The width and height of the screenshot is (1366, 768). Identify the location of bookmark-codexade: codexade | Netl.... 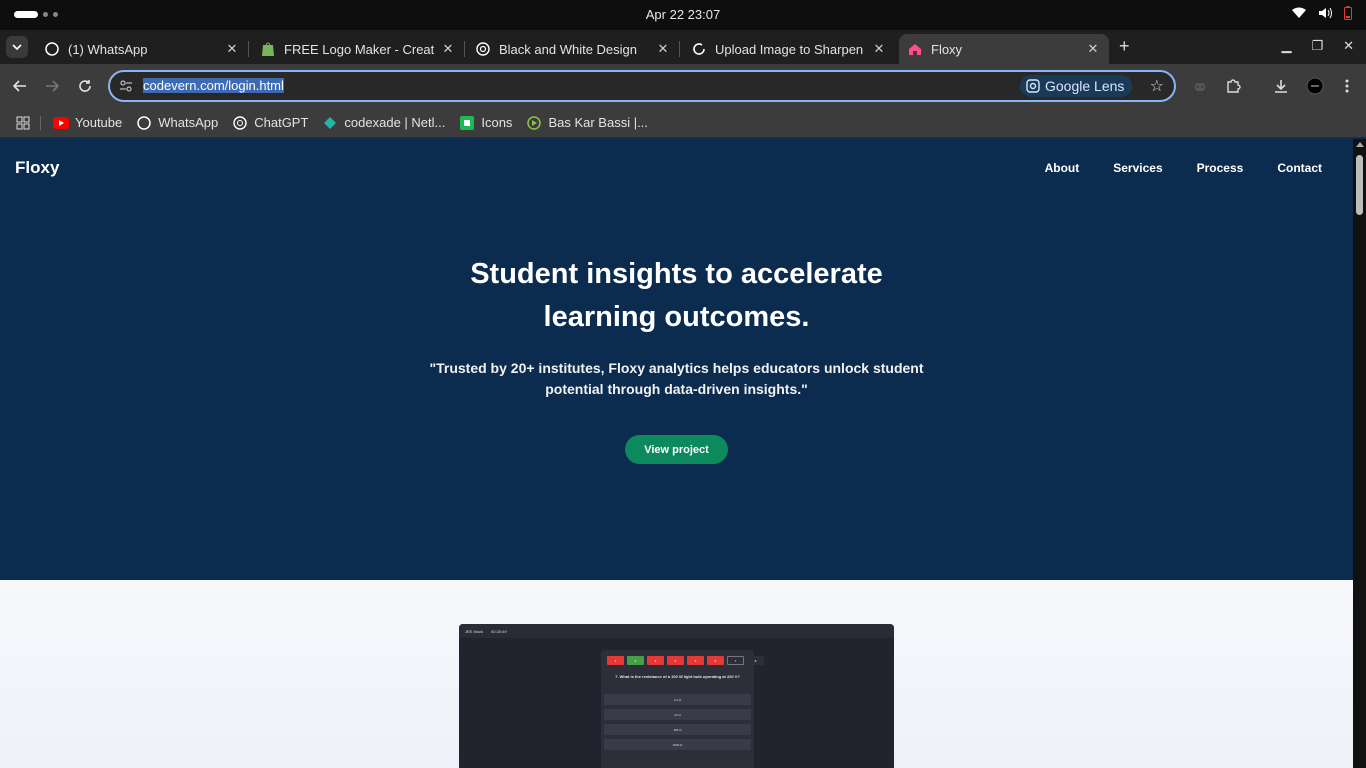
(383, 123).